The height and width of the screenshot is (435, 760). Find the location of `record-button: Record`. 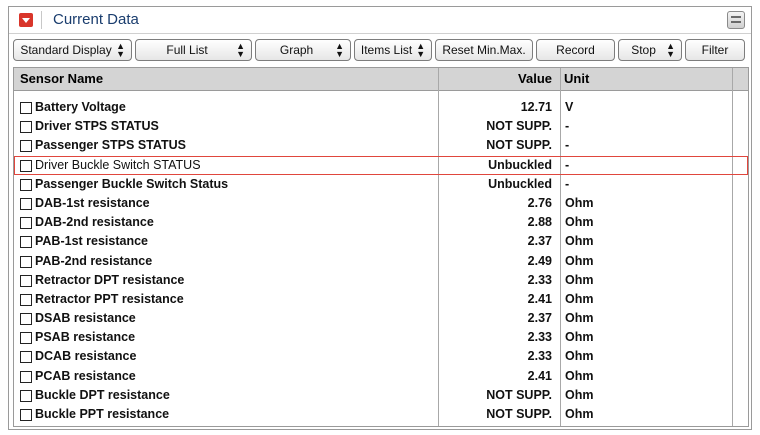

record-button: Record is located at coordinates (575, 50).